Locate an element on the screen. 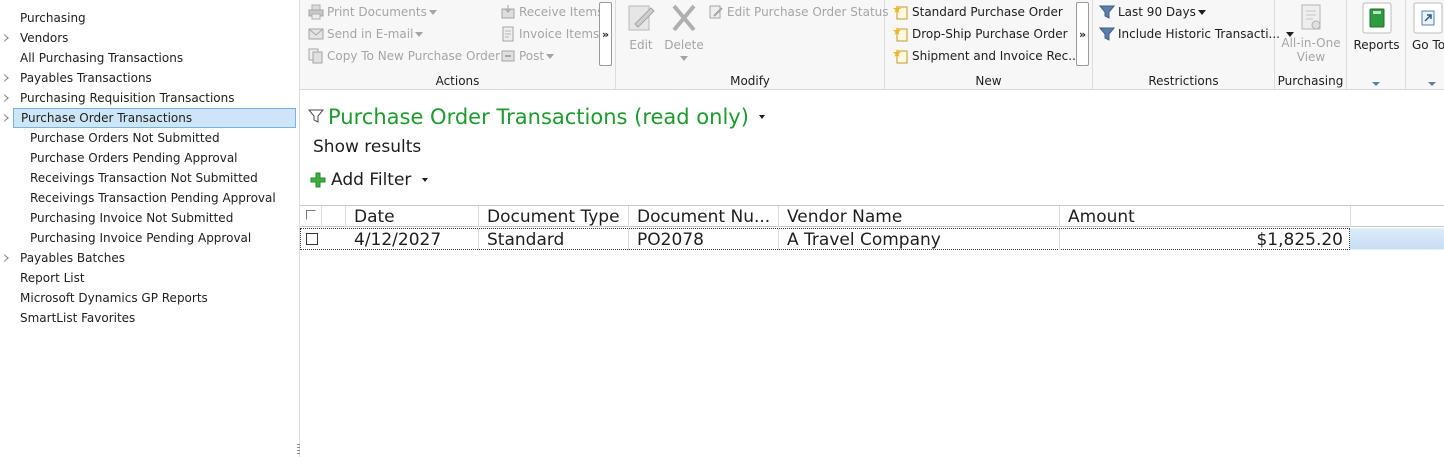  nav-item-receivings-transaction-pending-approval: Receivings Transaction Pending Approval is located at coordinates (153, 198).